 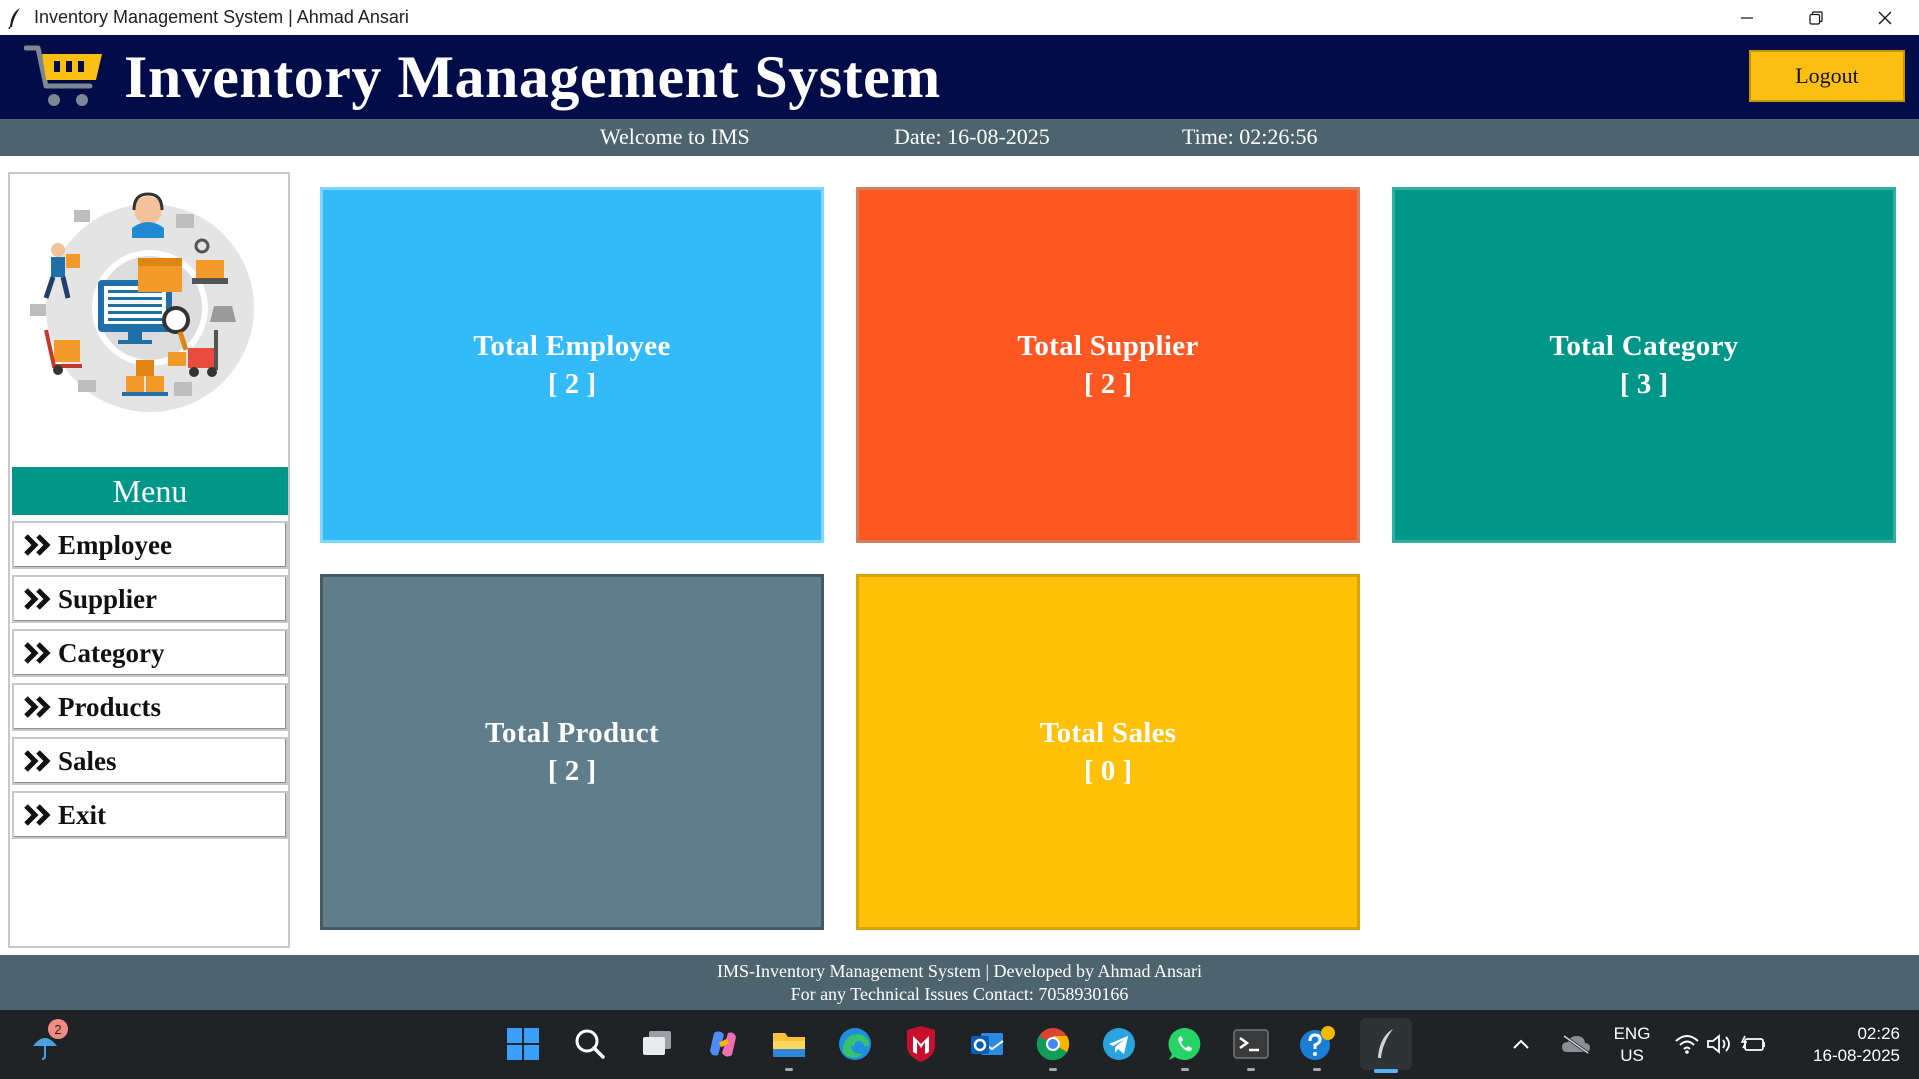 I want to click on file-explorer-icon, so click(x=789, y=1045).